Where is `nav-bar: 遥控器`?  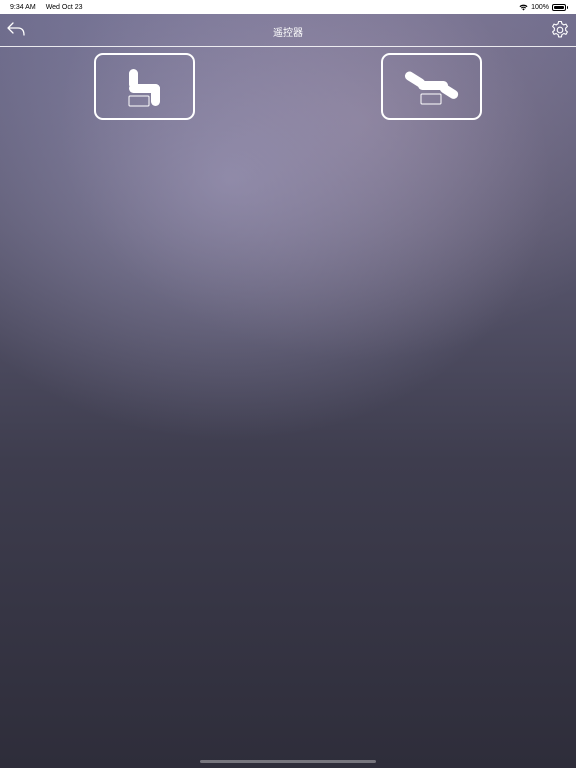 nav-bar: 遥控器 is located at coordinates (288, 30).